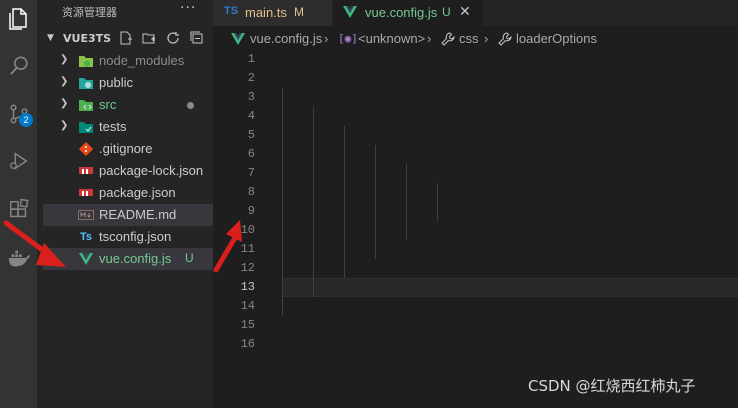 The height and width of the screenshot is (408, 738). I want to click on breadcrumb-css: css, so click(469, 38).